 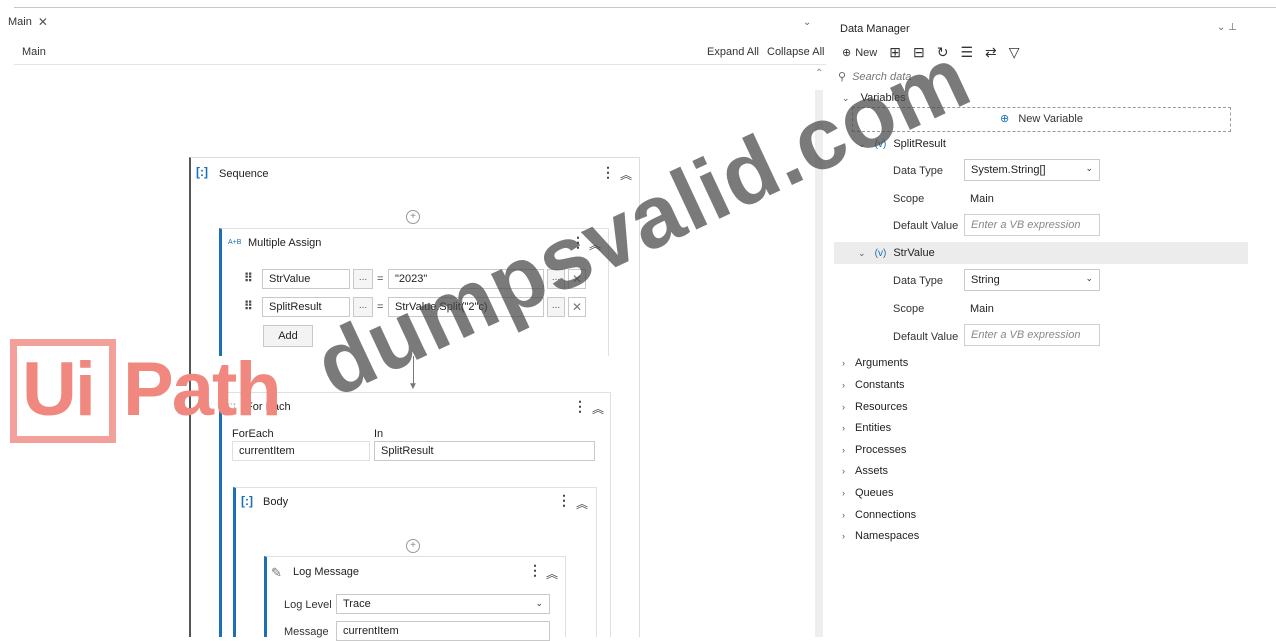 What do you see at coordinates (881, 450) in the screenshot?
I see `section-label: Processes` at bounding box center [881, 450].